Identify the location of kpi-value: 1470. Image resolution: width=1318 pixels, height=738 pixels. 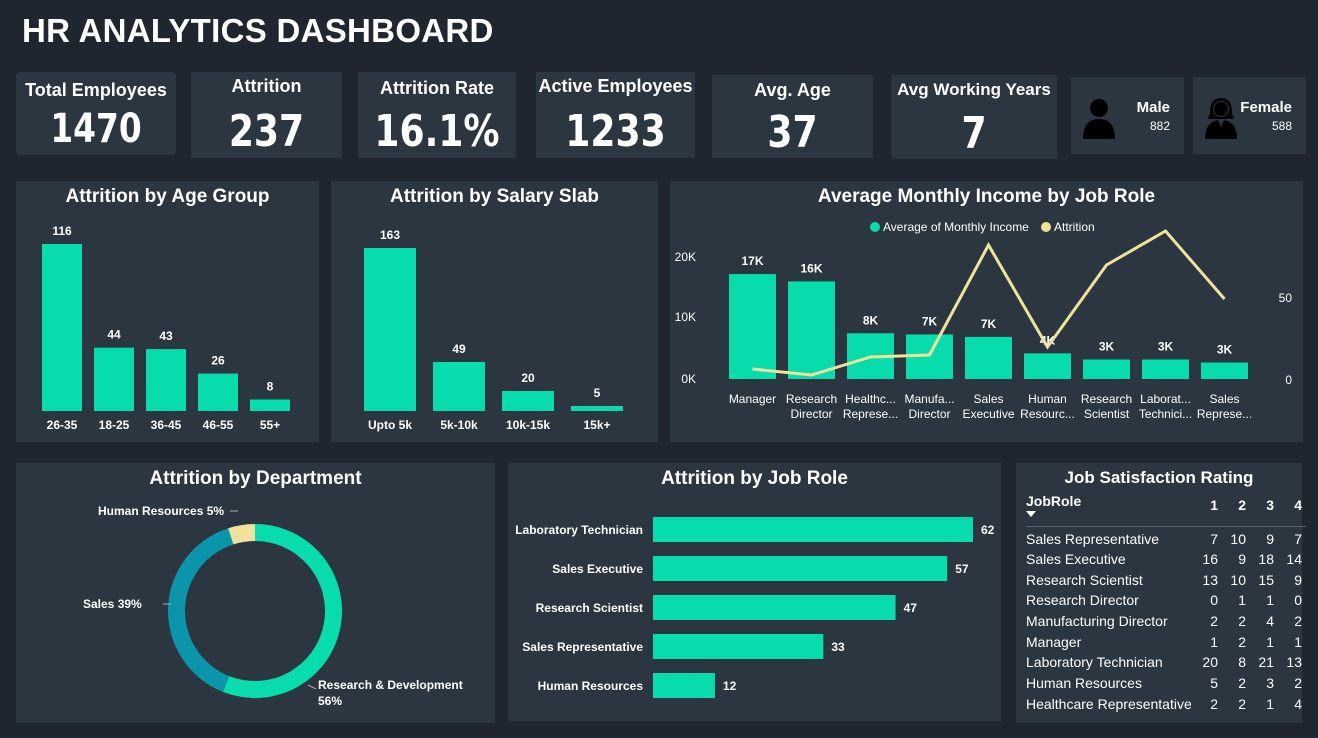
(96, 129).